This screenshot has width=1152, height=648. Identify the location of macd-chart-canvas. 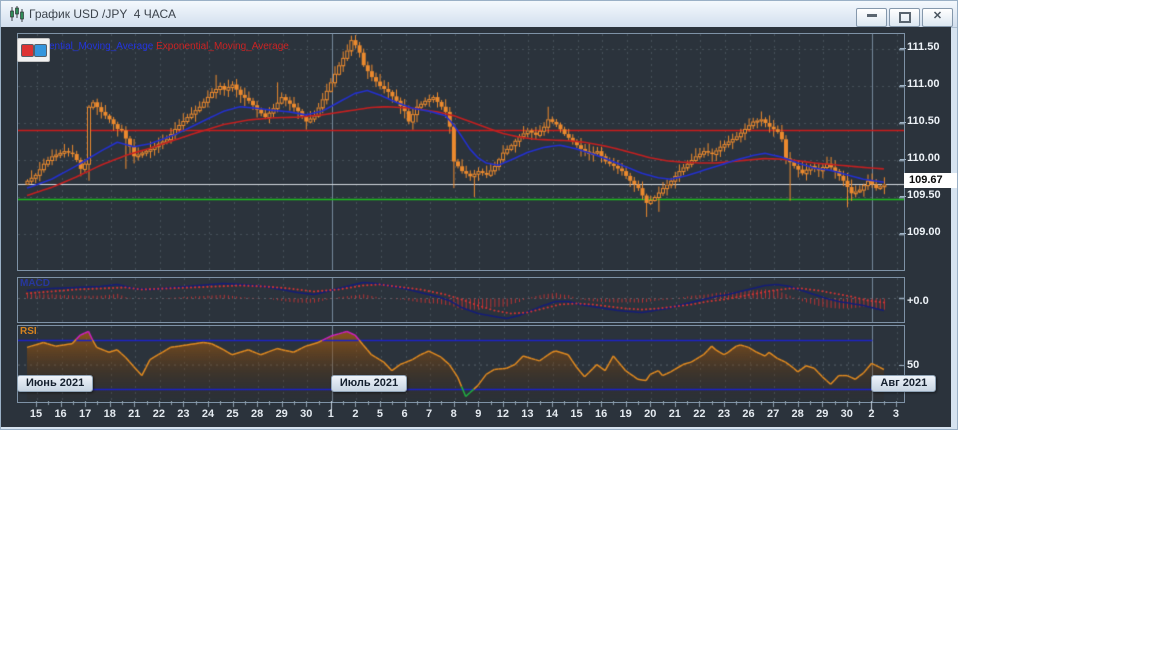
(461, 300).